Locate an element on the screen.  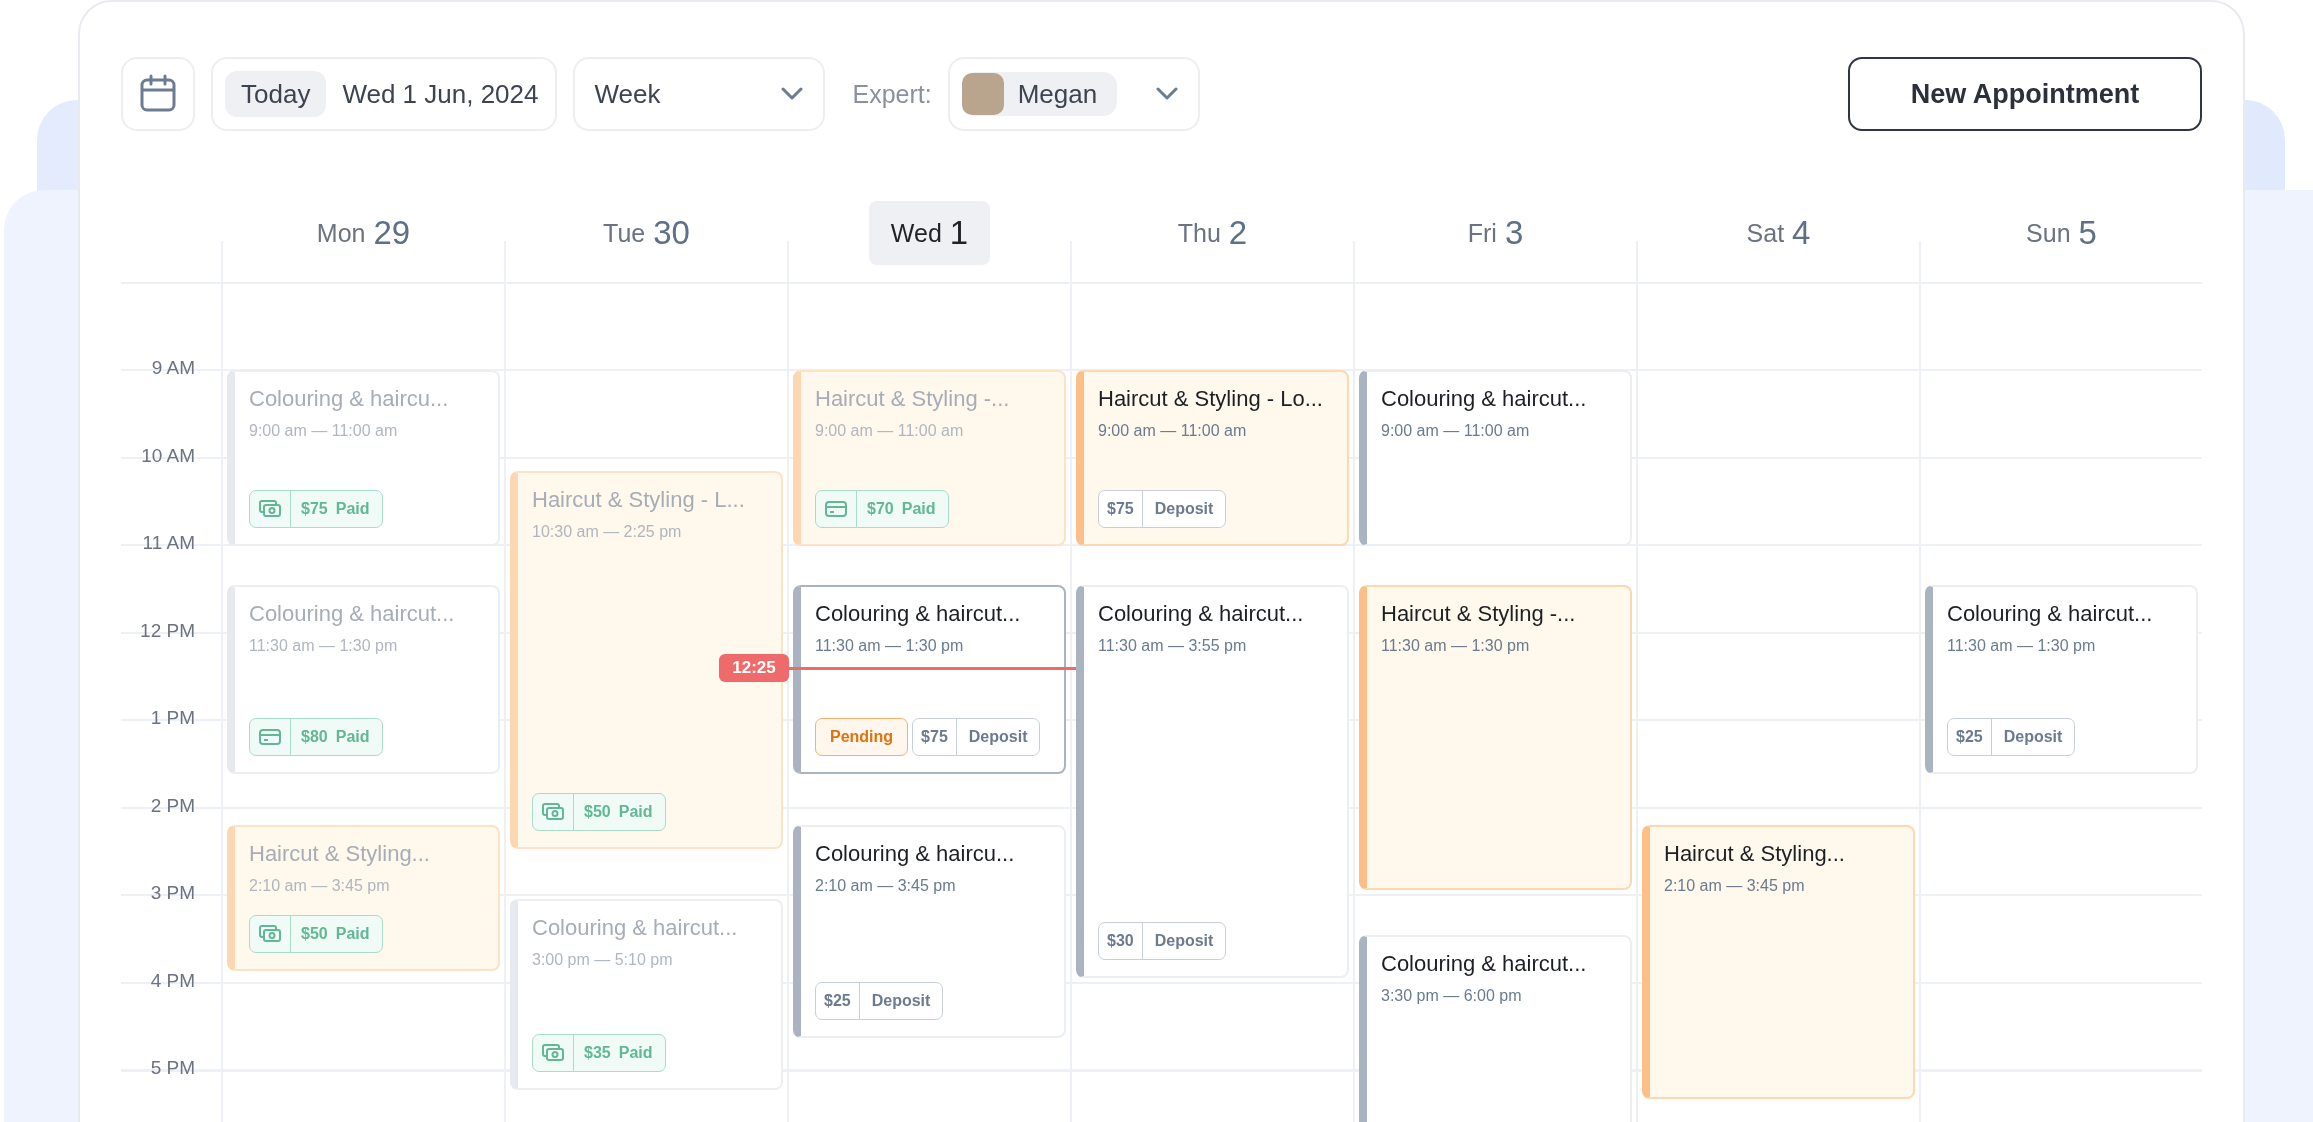
amount-text: $80 is located at coordinates (314, 736).